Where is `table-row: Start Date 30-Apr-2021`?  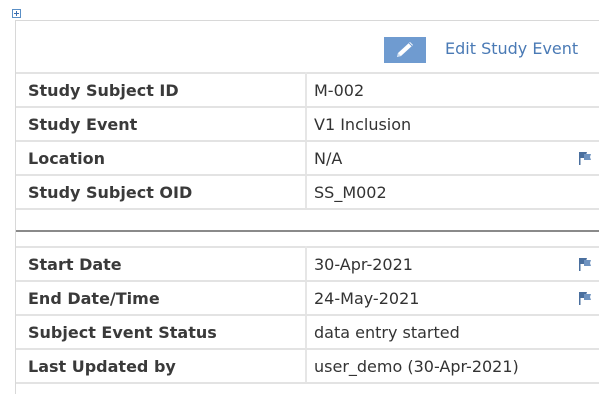
table-row: Start Date 30-Apr-2021 is located at coordinates (307, 264).